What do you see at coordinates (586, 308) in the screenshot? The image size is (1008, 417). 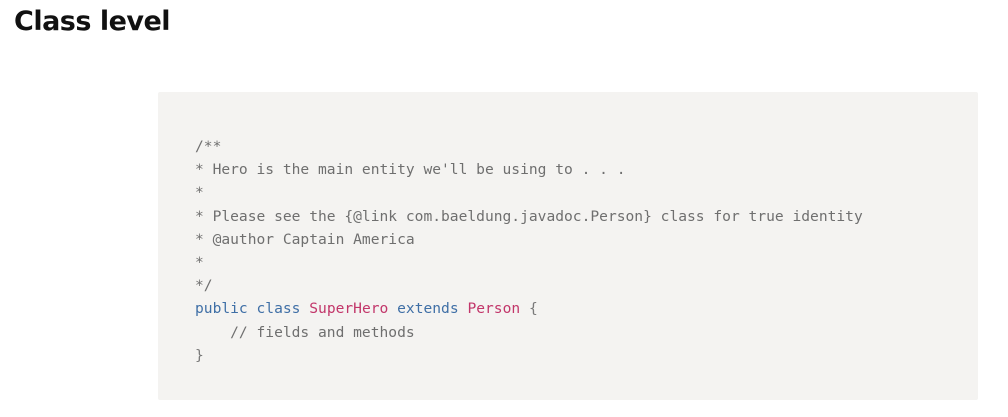 I see `class-declaration-line: public class SuperHero extends Person {` at bounding box center [586, 308].